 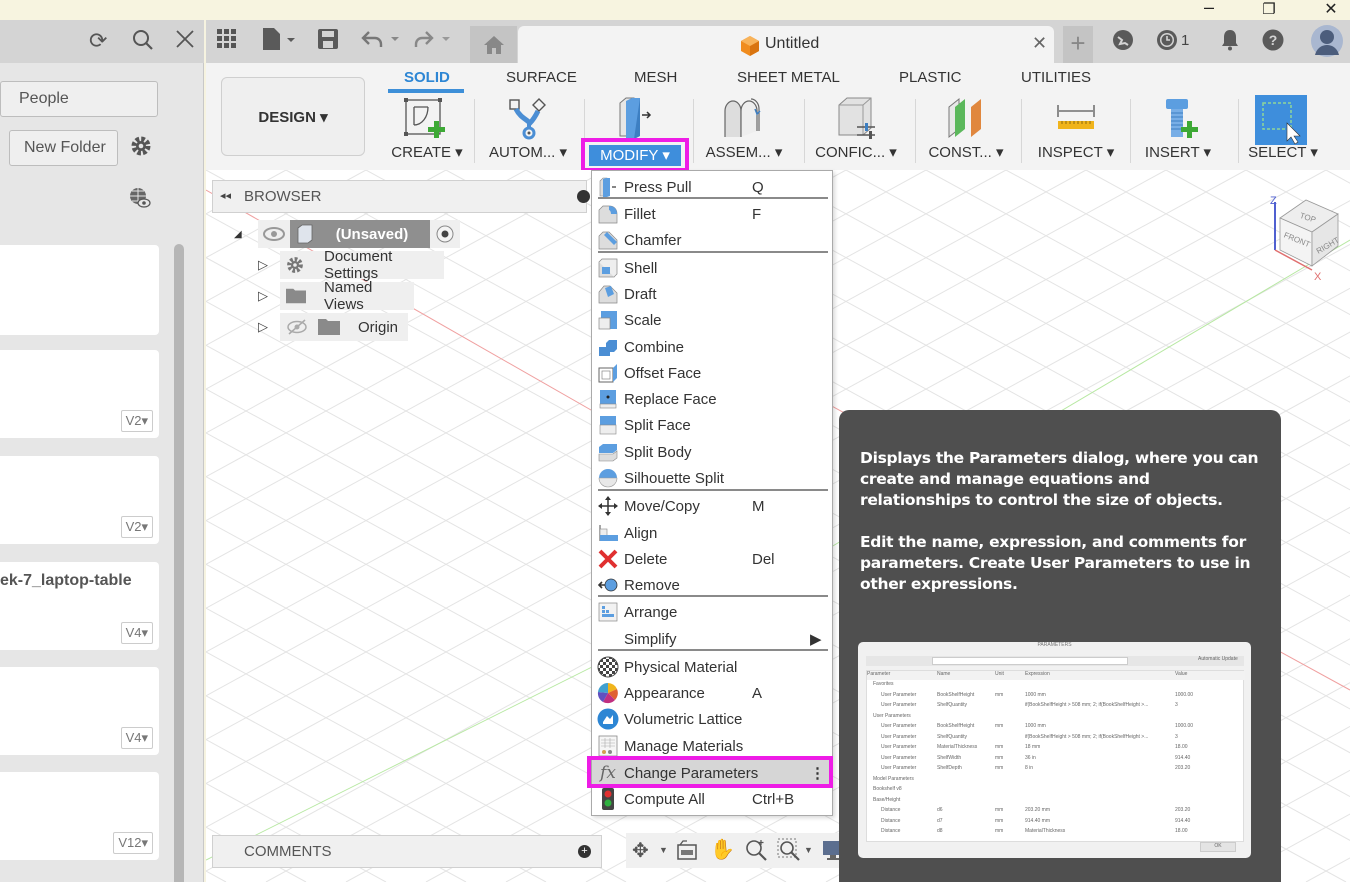 I want to click on save-icon, so click(x=328, y=42).